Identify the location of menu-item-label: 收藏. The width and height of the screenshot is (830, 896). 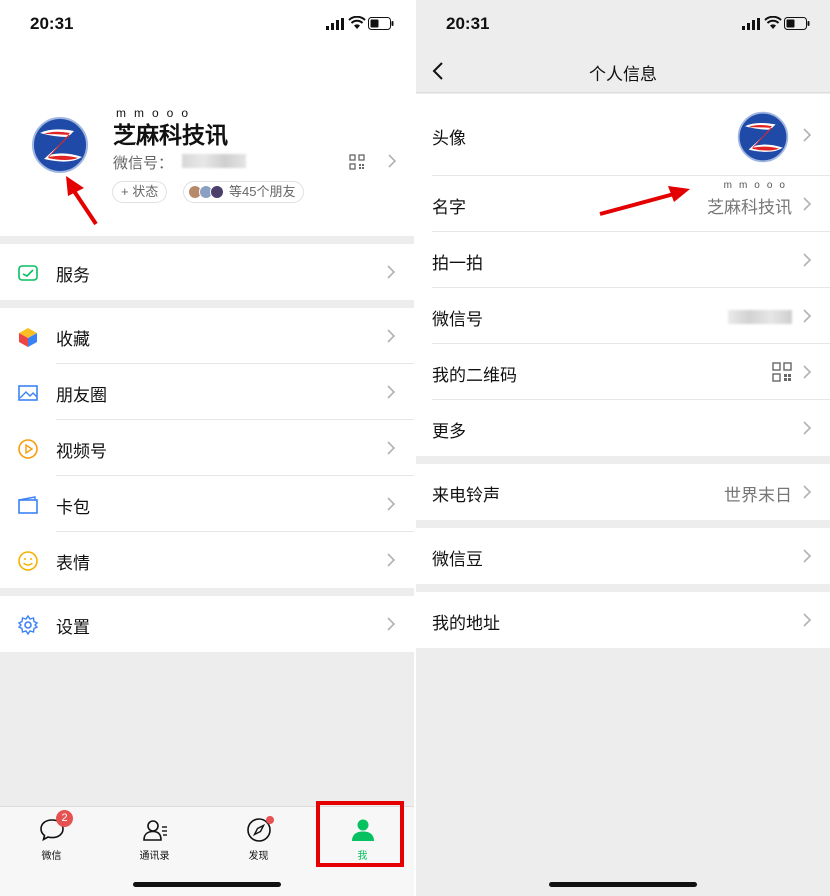
(73, 339).